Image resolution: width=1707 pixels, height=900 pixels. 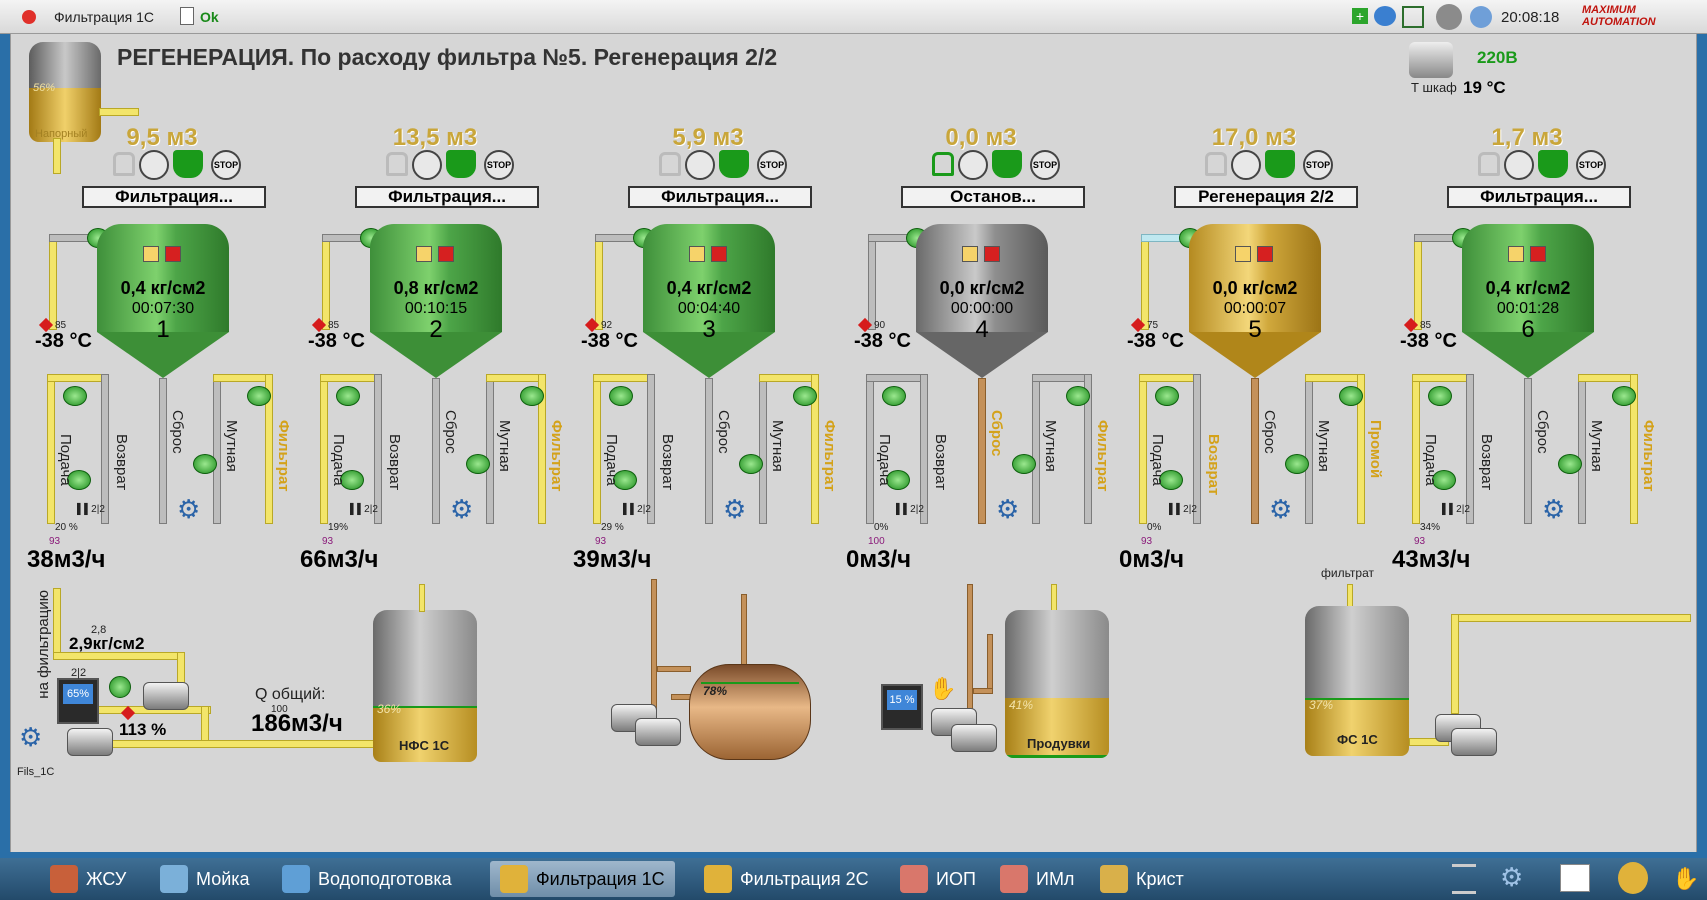 What do you see at coordinates (1511, 877) in the screenshot?
I see `settings-icon: ⚙` at bounding box center [1511, 877].